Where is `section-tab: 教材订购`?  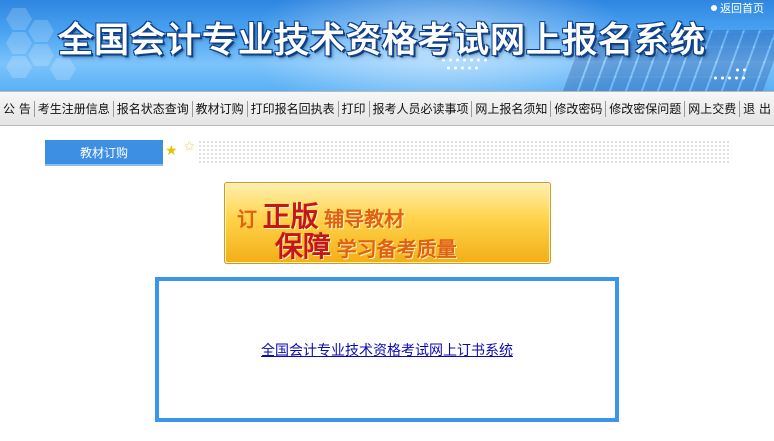
section-tab: 教材订购 is located at coordinates (104, 152).